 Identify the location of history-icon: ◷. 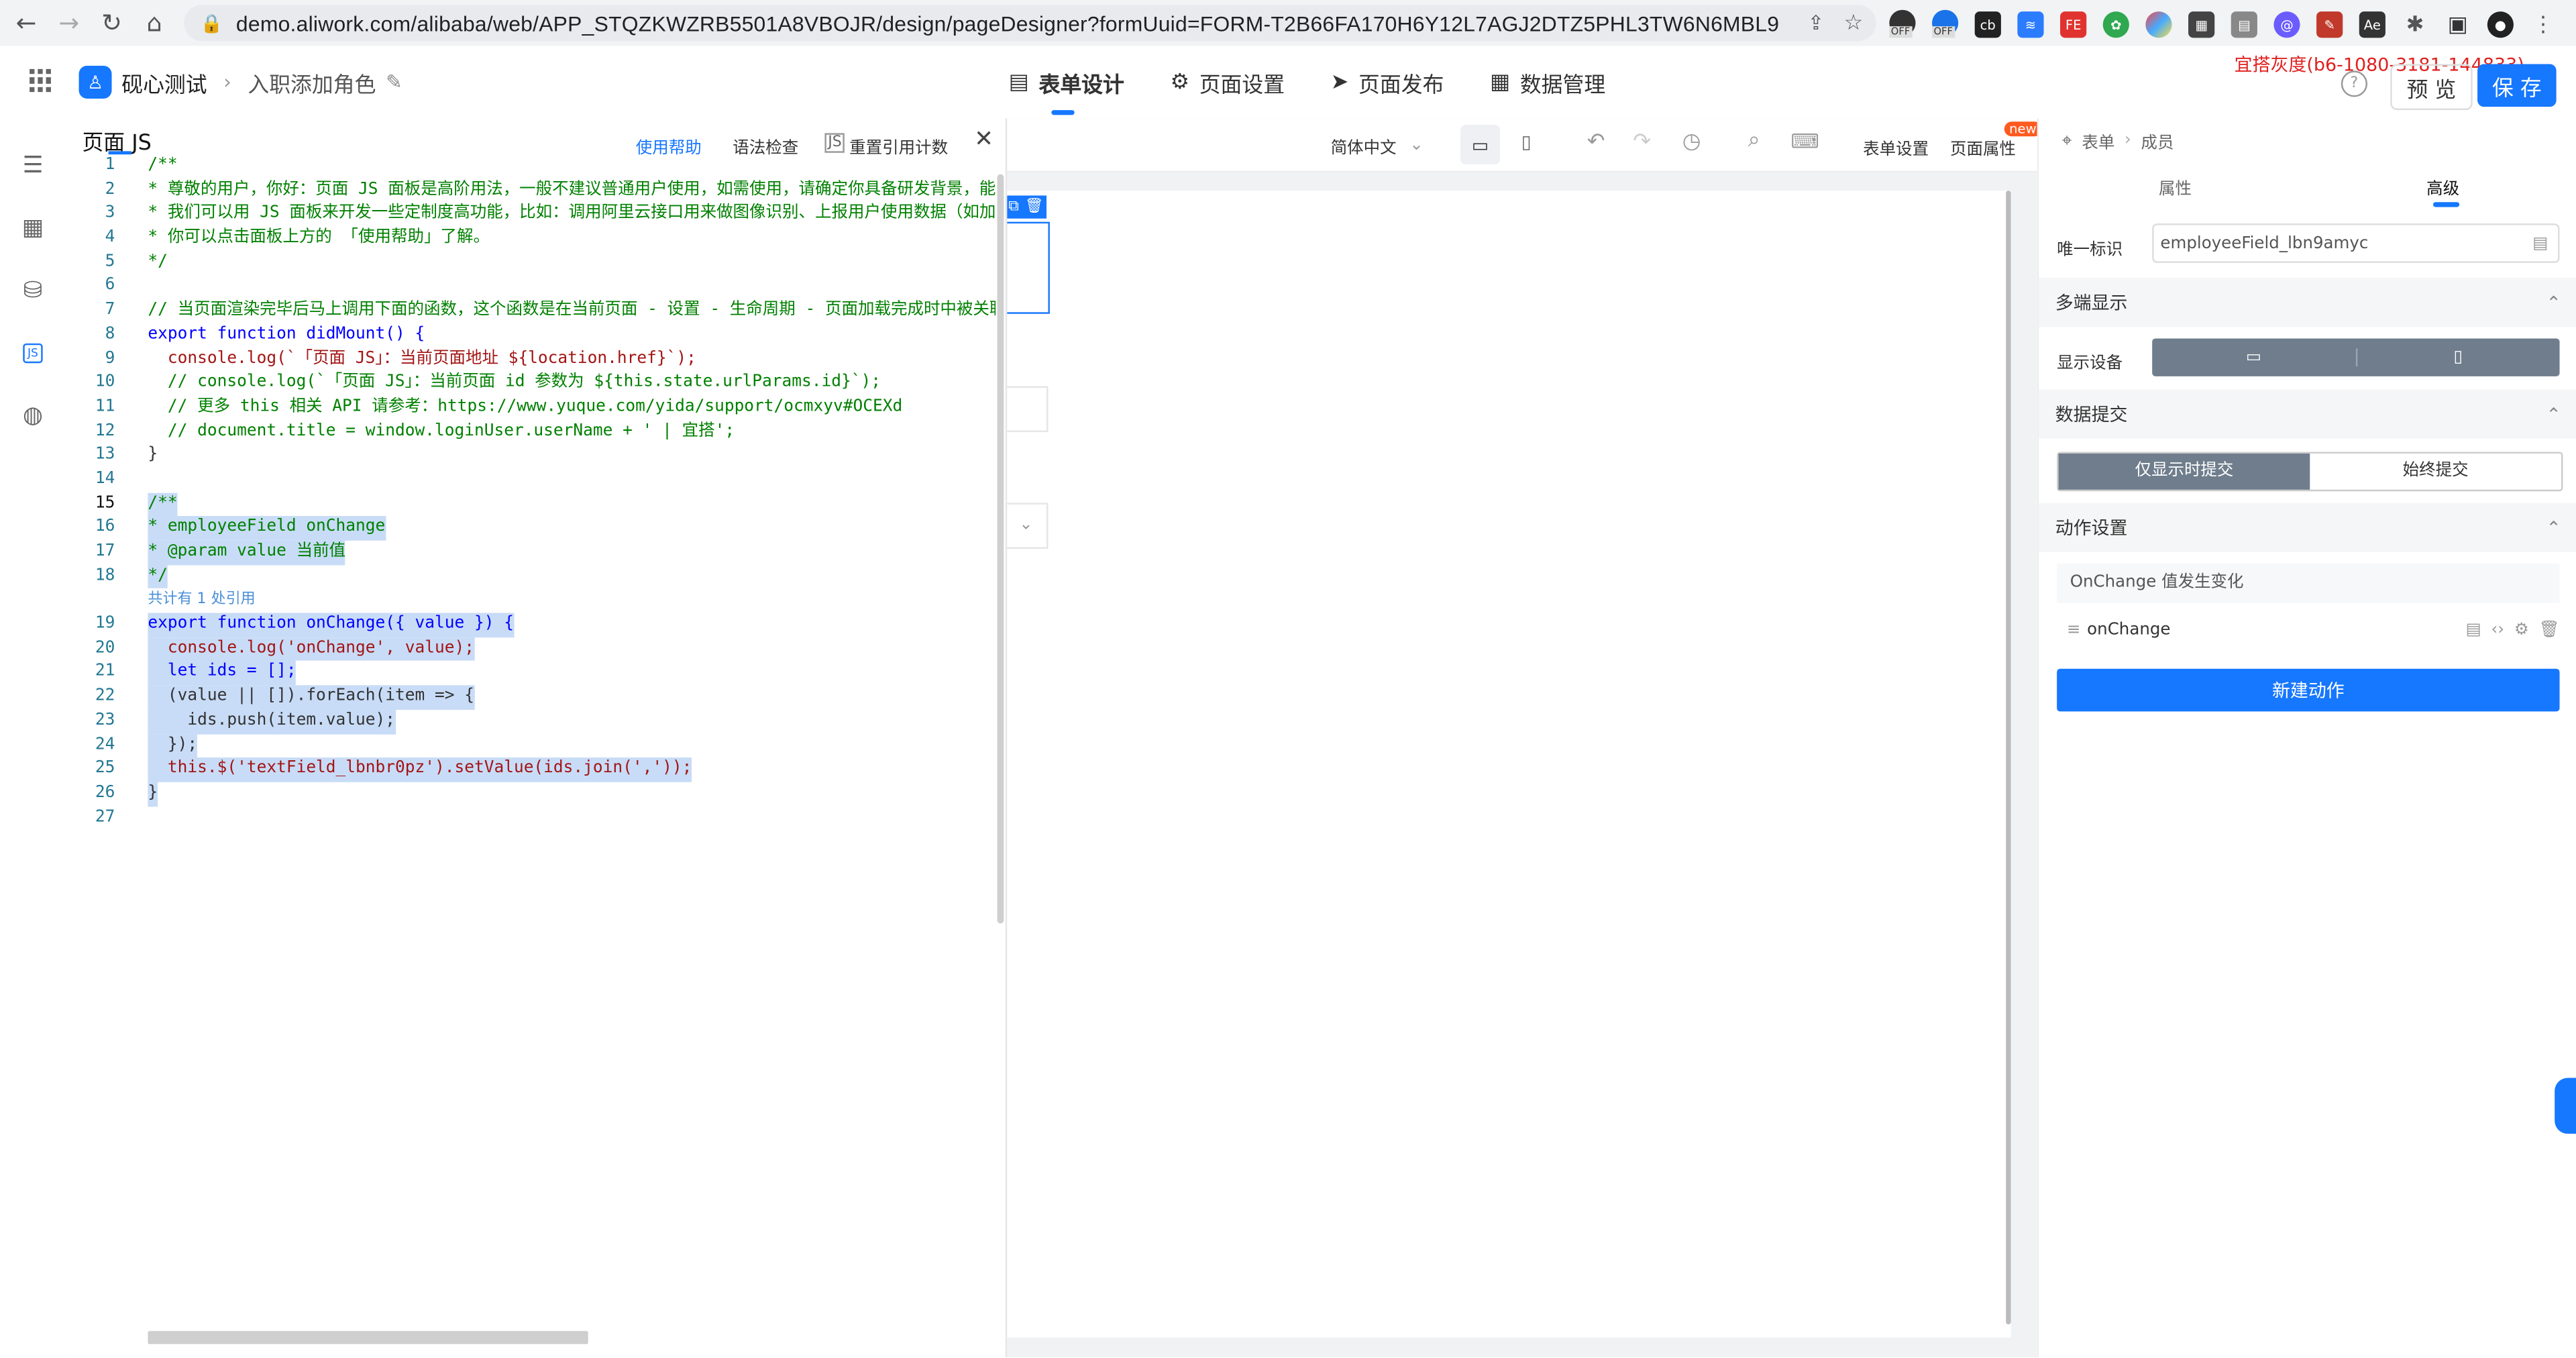
(1691, 141).